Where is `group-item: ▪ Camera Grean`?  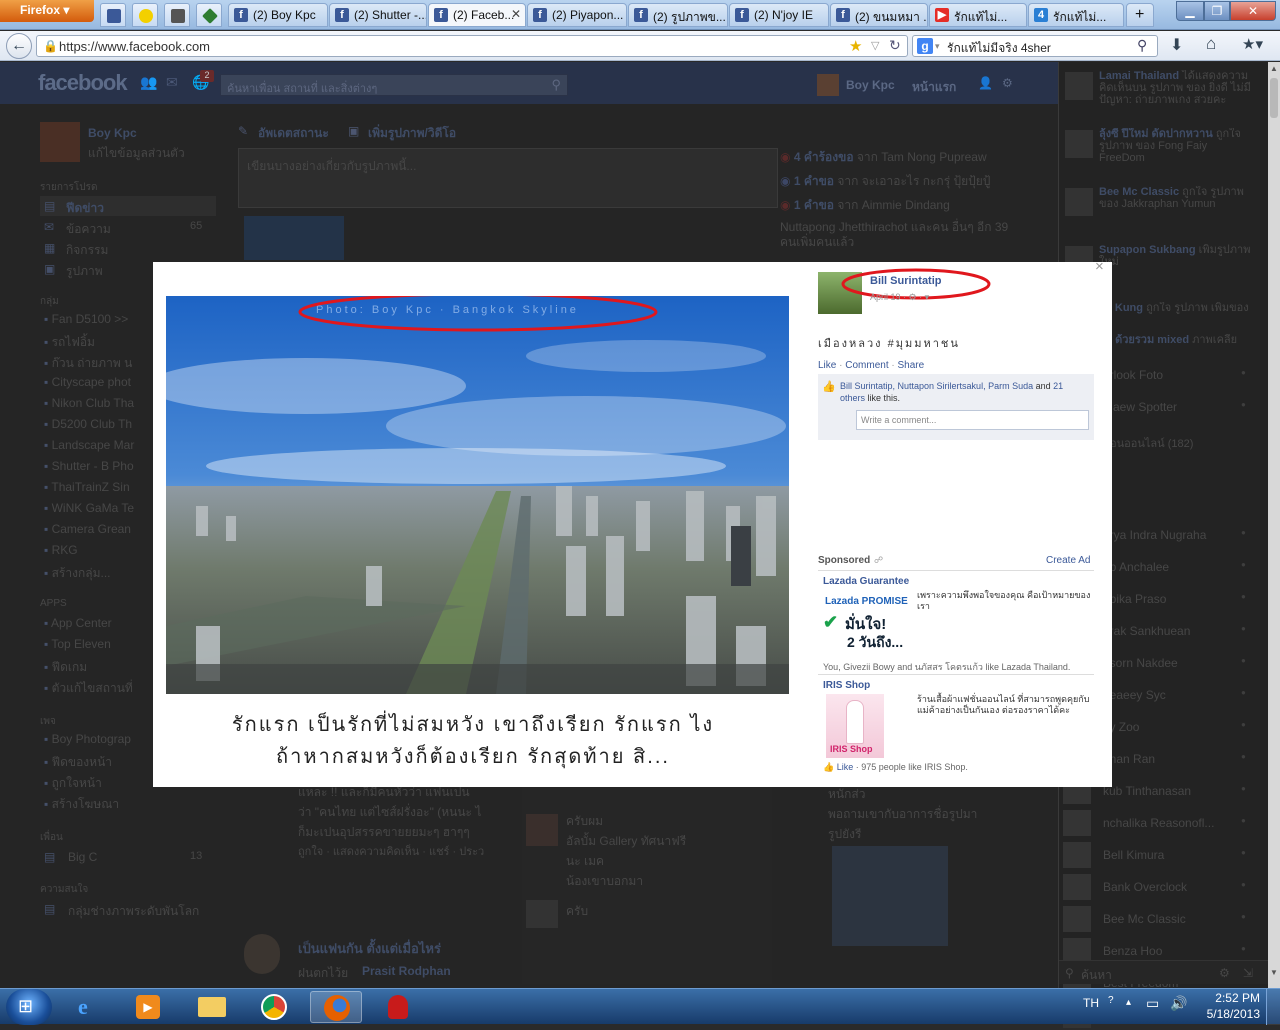 group-item: ▪ Camera Grean is located at coordinates (99, 532).